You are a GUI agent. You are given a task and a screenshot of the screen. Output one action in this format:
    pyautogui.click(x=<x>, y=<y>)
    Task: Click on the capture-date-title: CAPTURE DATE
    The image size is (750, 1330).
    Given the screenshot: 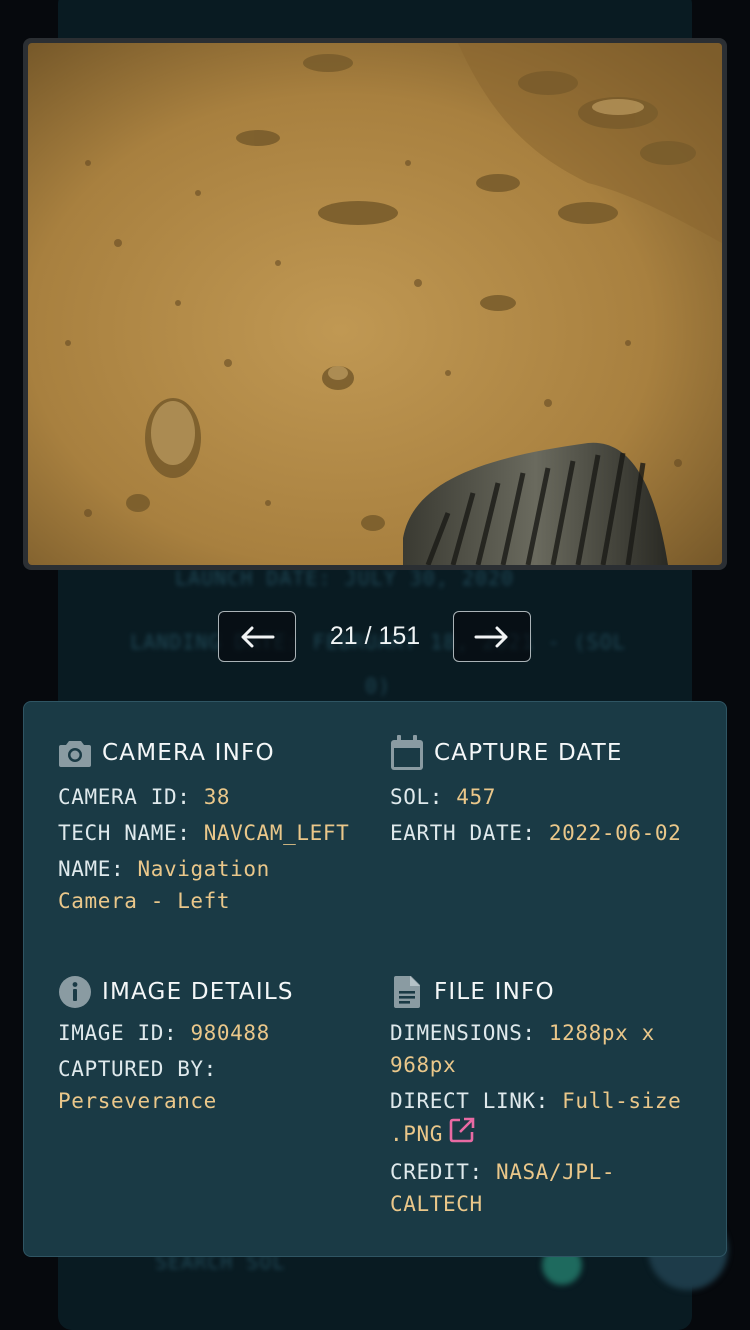 What is the action you would take?
    pyautogui.click(x=528, y=753)
    